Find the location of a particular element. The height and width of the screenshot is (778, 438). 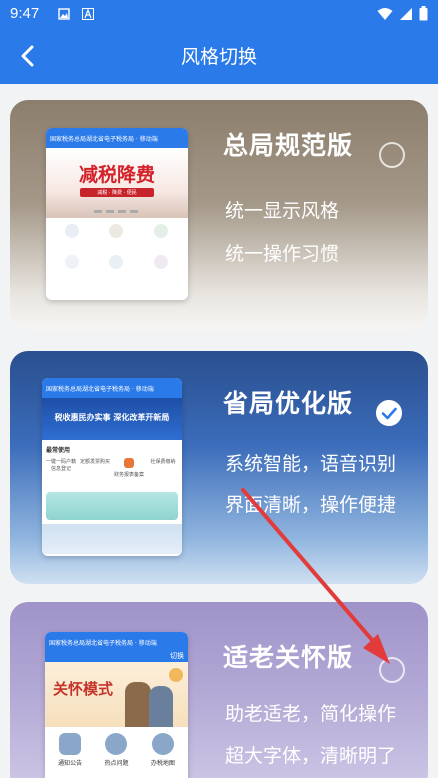

thumb-standard: 国家税务总局湖北省电子税务局 · 移动端 减税降费 减税 · 降费 · 便民 is located at coordinates (117, 214).